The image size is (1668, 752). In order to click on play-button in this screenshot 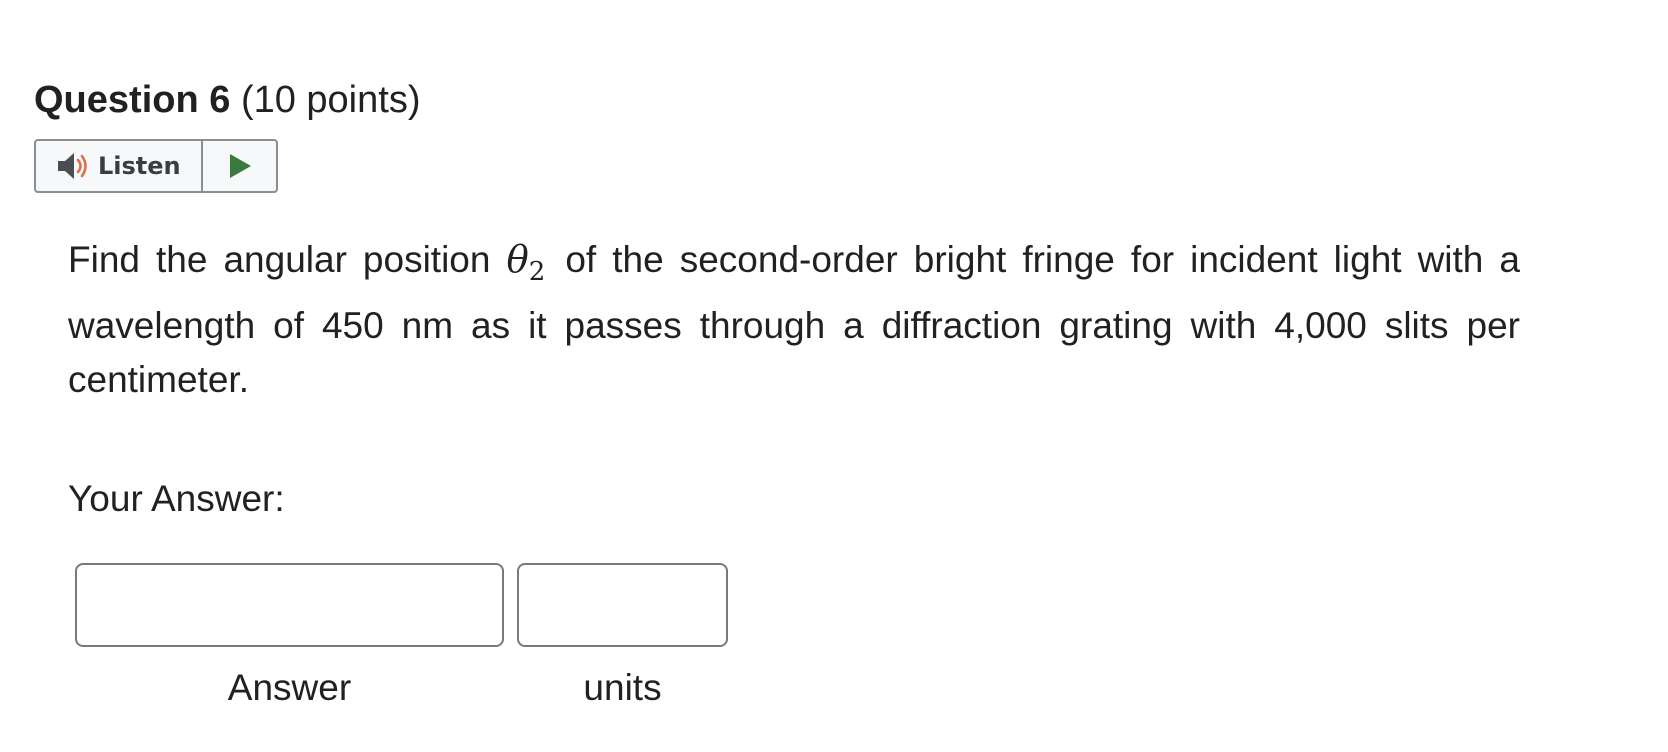, I will do `click(239, 166)`.